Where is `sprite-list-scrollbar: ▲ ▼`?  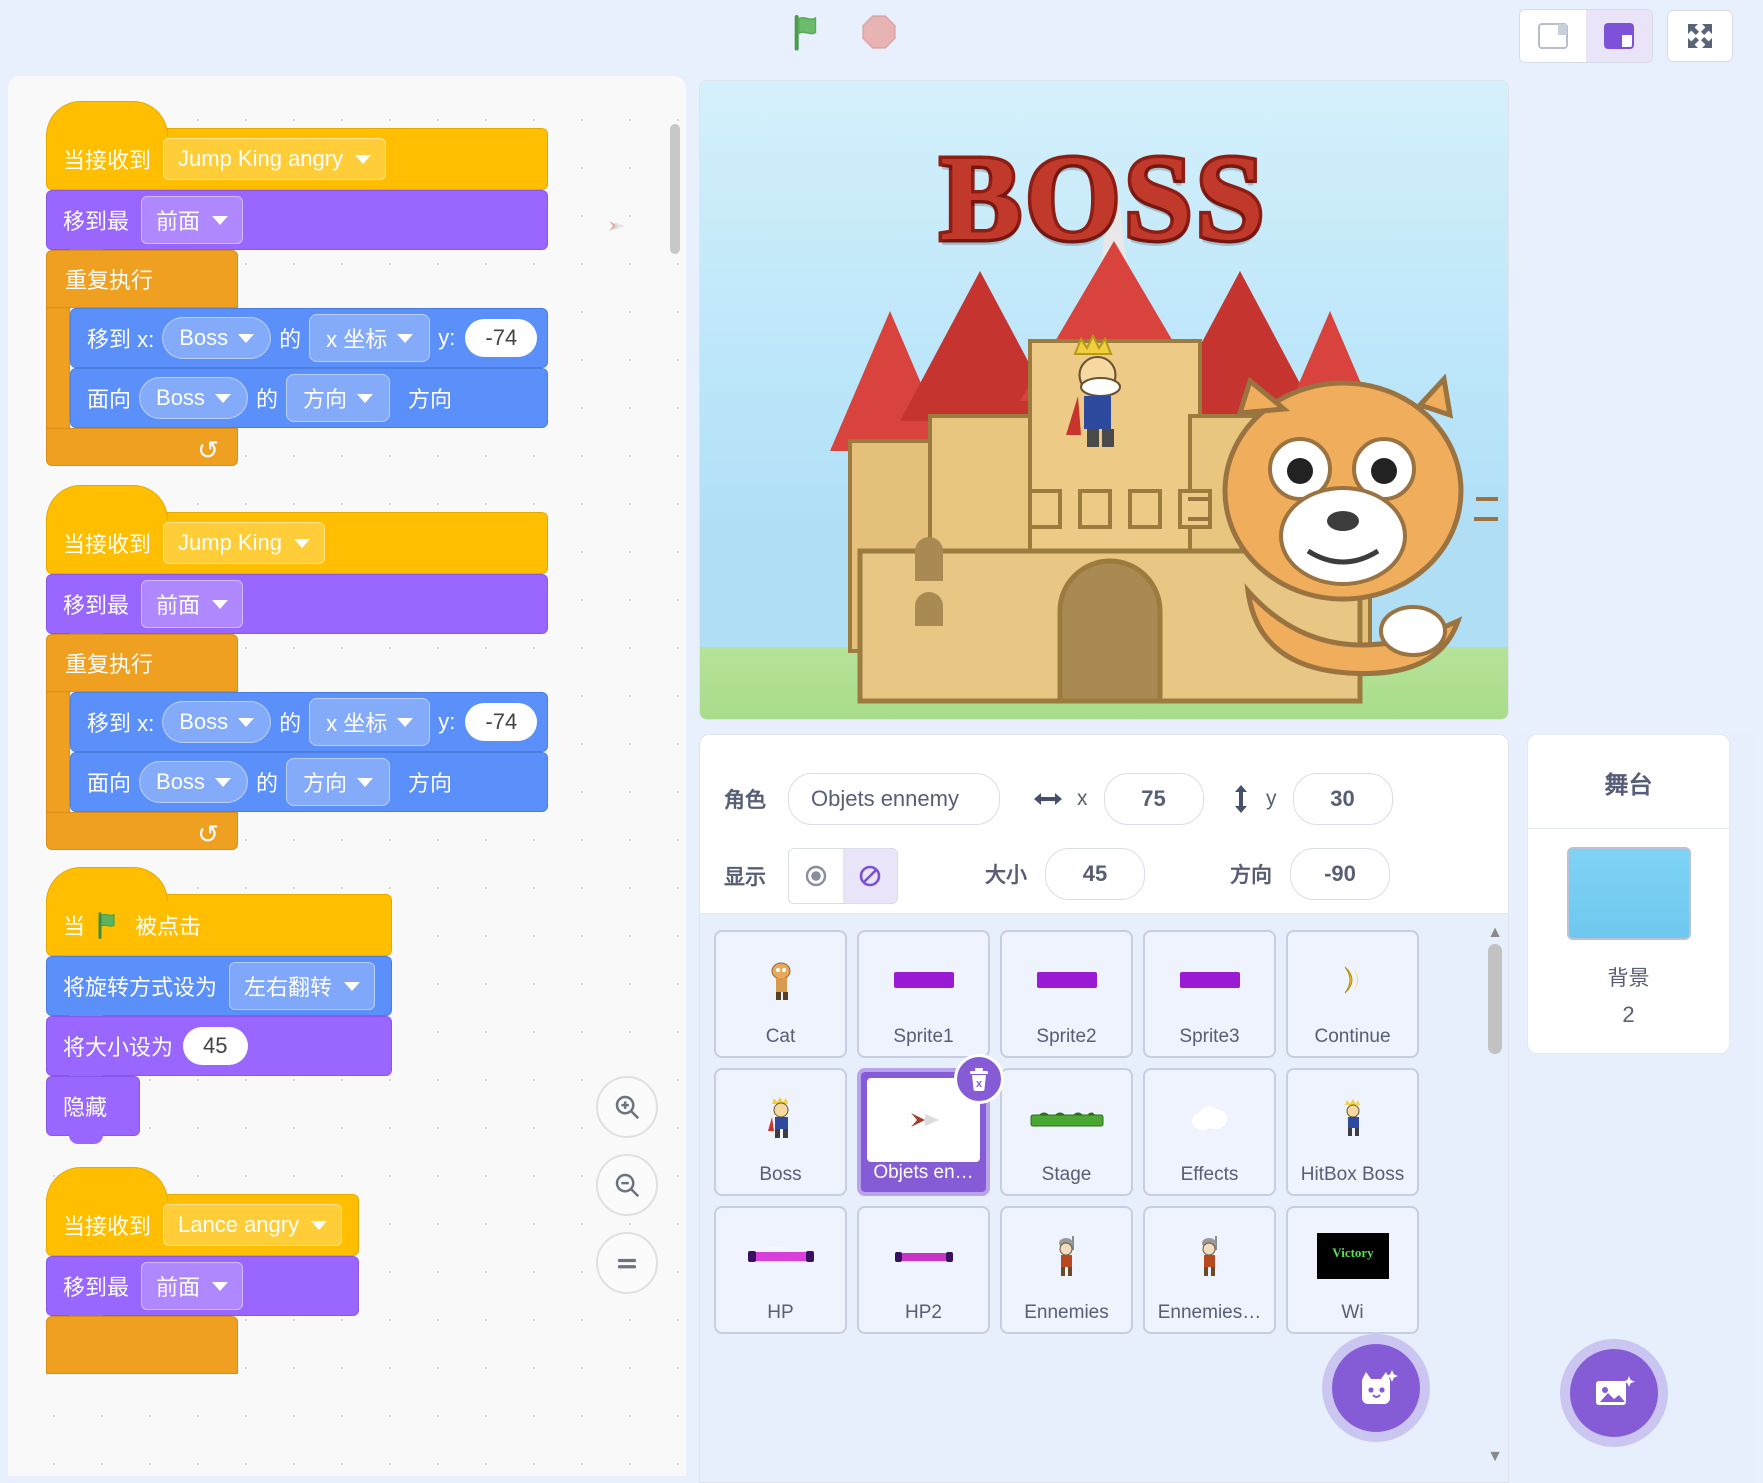 sprite-list-scrollbar: ▲ ▼ is located at coordinates (1495, 1199).